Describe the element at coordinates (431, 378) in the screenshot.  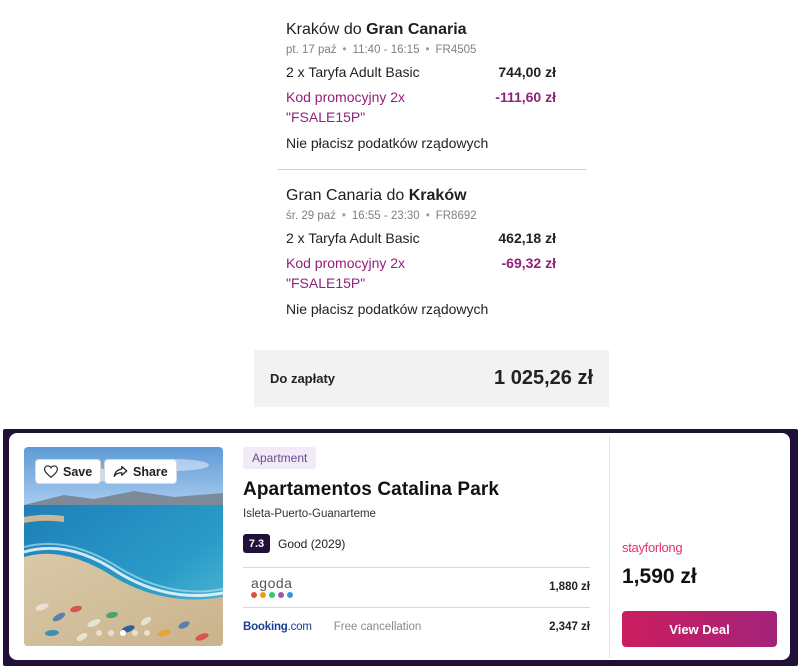
I see `total-box: Do zapłaty 1 025,26 zł` at that location.